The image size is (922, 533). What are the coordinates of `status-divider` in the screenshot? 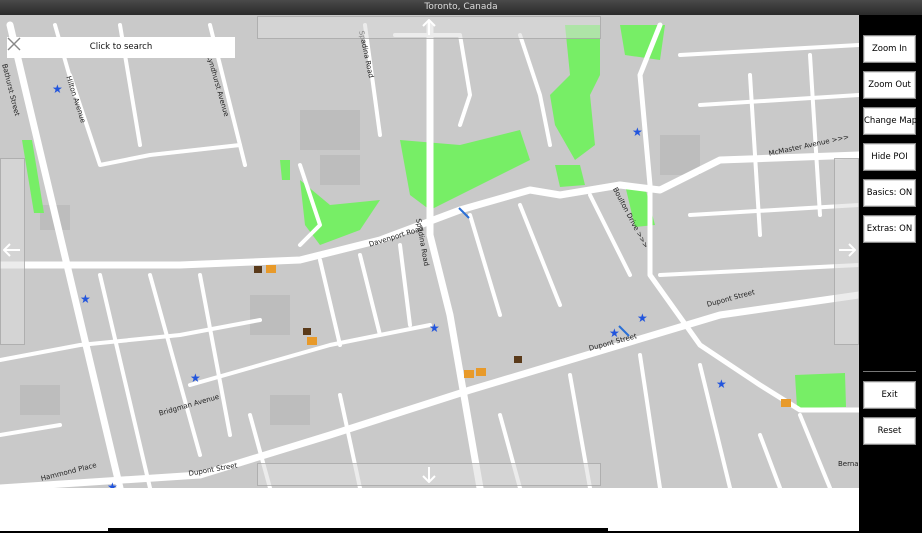 It's located at (358, 529).